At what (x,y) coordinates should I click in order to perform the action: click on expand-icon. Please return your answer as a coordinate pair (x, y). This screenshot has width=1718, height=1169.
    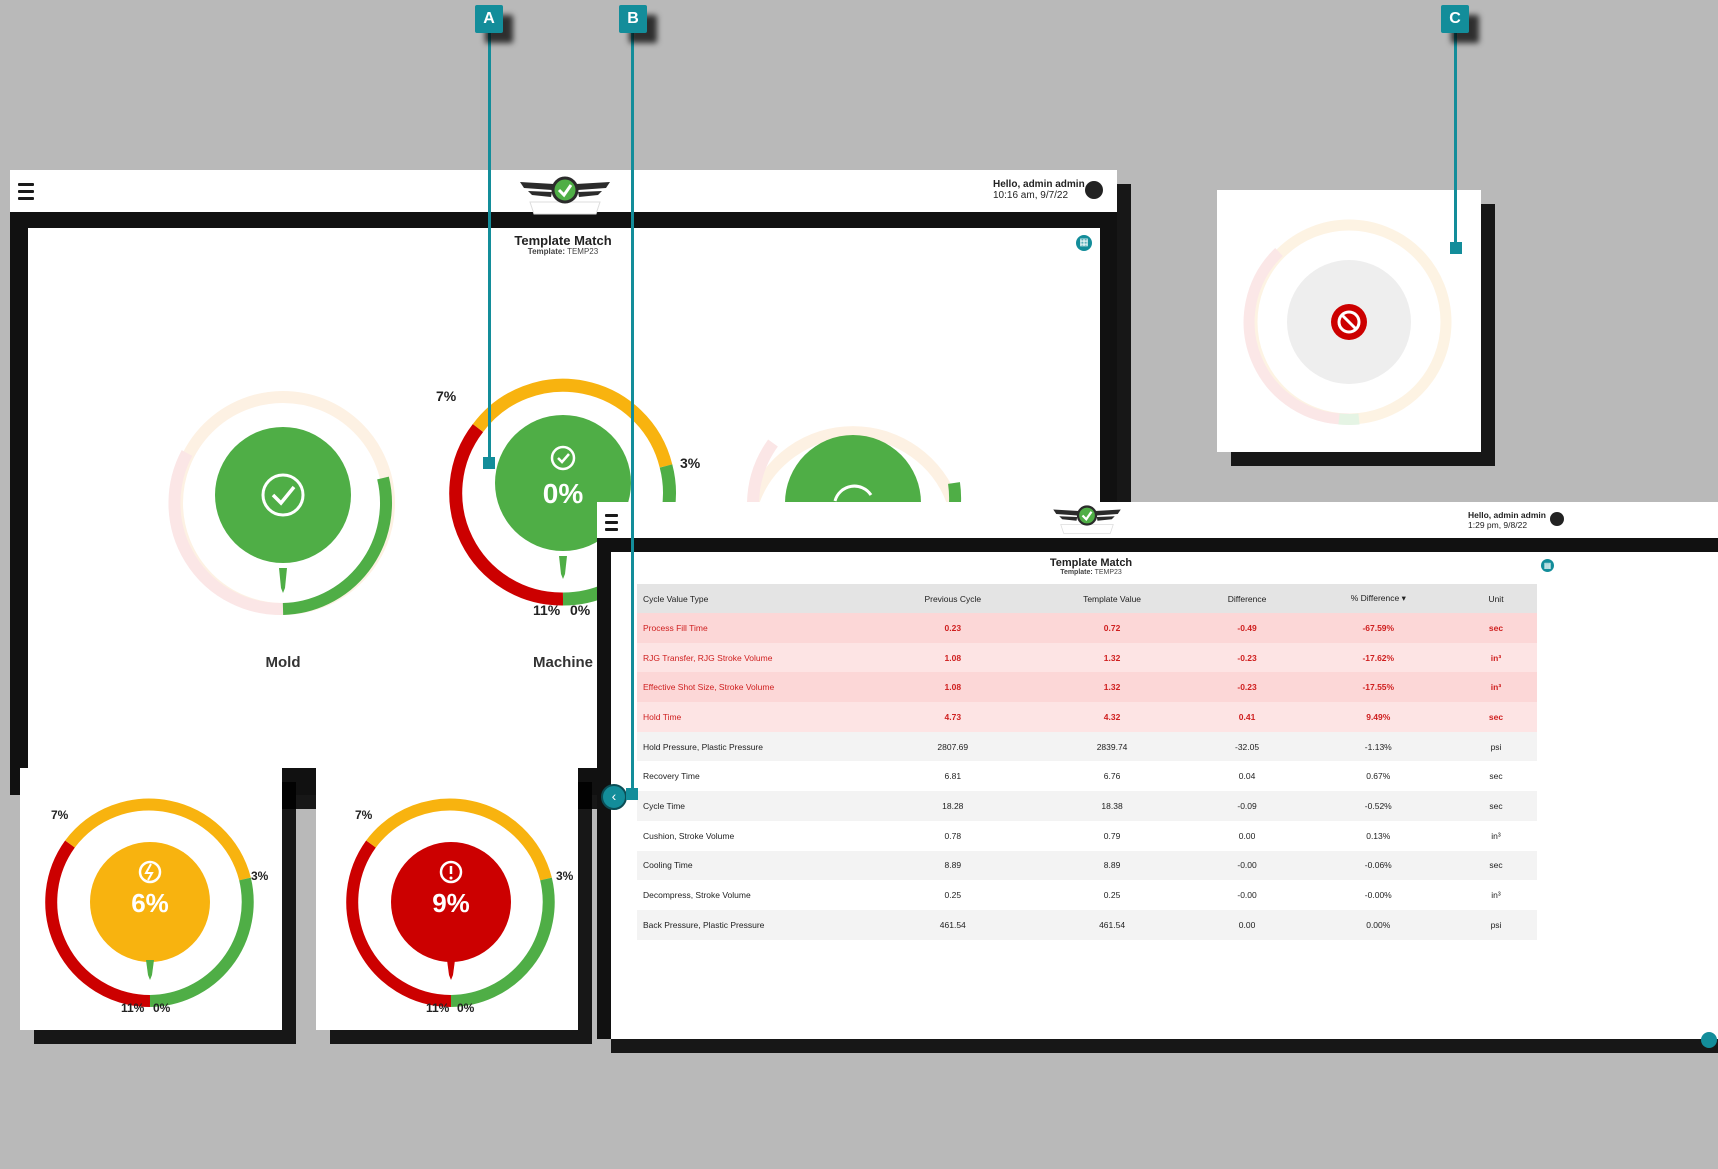
    Looking at the image, I should click on (1709, 1040).